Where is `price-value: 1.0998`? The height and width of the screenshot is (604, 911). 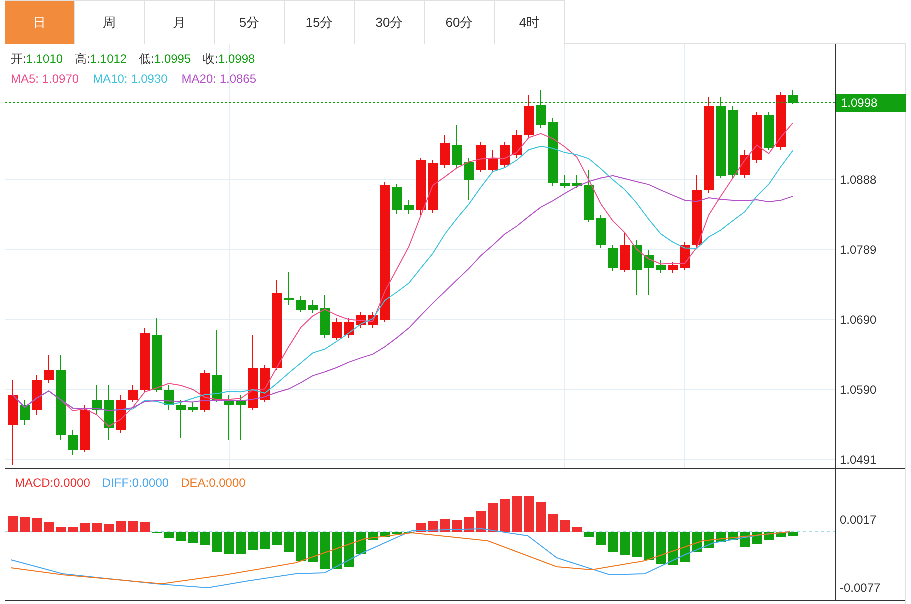
price-value: 1.0998 is located at coordinates (237, 59).